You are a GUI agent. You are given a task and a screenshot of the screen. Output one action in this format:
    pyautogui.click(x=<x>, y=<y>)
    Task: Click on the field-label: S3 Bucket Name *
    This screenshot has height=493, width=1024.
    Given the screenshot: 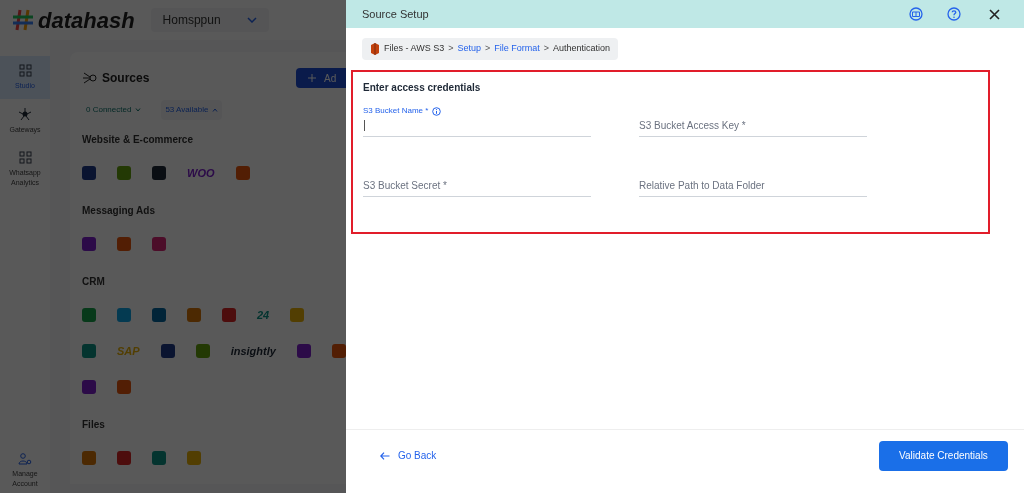 What is the action you would take?
    pyautogui.click(x=396, y=111)
    